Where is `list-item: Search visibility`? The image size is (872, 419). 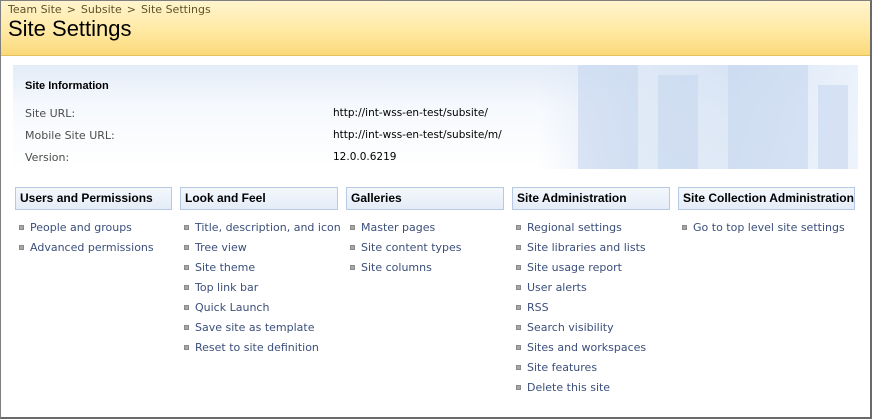
list-item: Search visibility is located at coordinates (591, 328).